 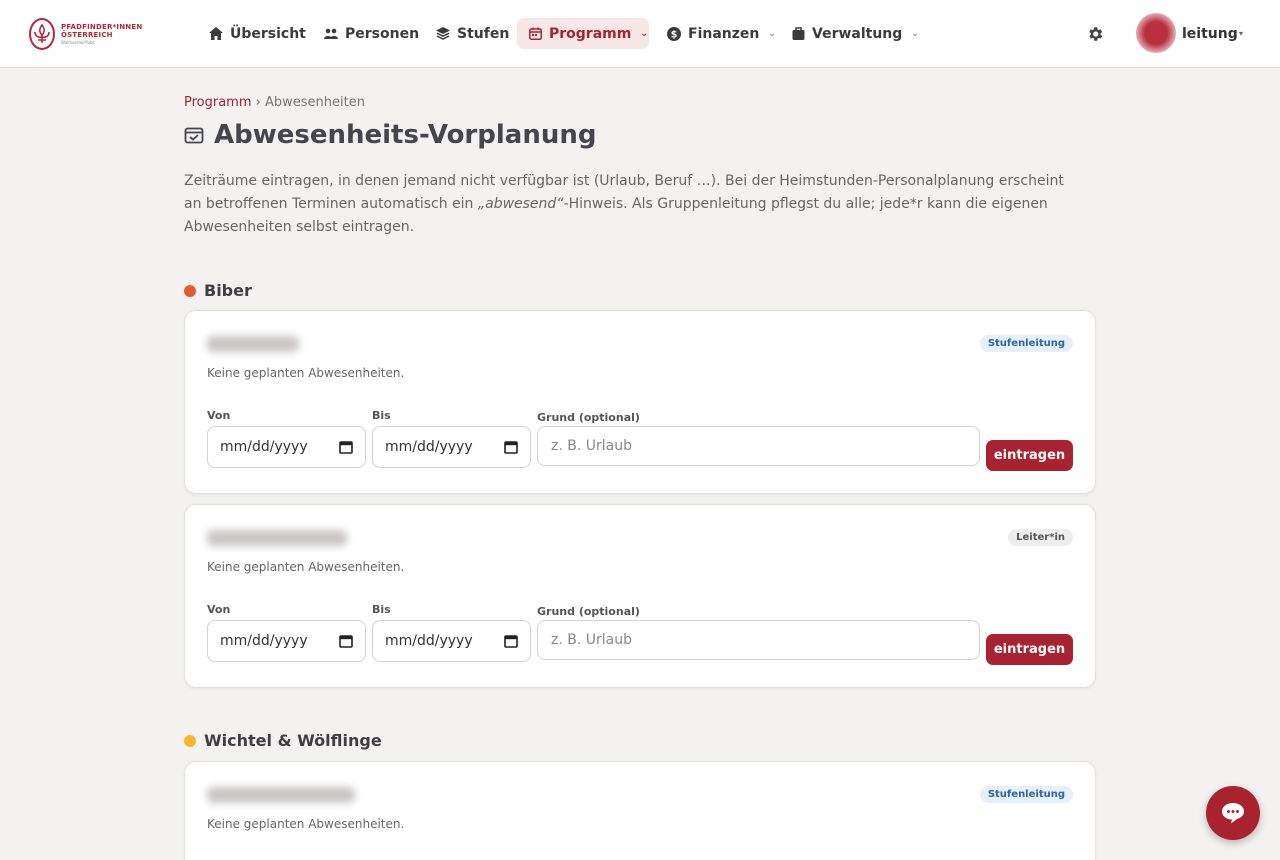 I want to click on intro-emphasis: „abwesend“, so click(x=520, y=204).